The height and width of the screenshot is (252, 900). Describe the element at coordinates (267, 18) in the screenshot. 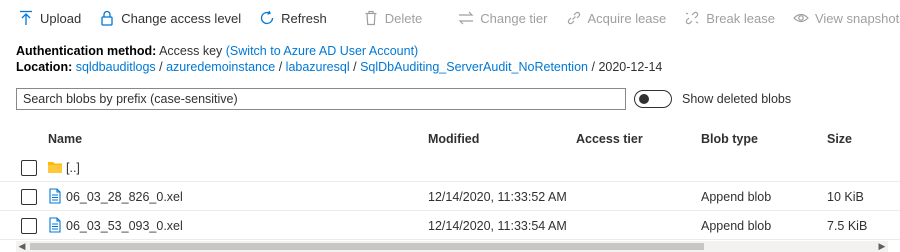

I see `refresh-icon` at that location.